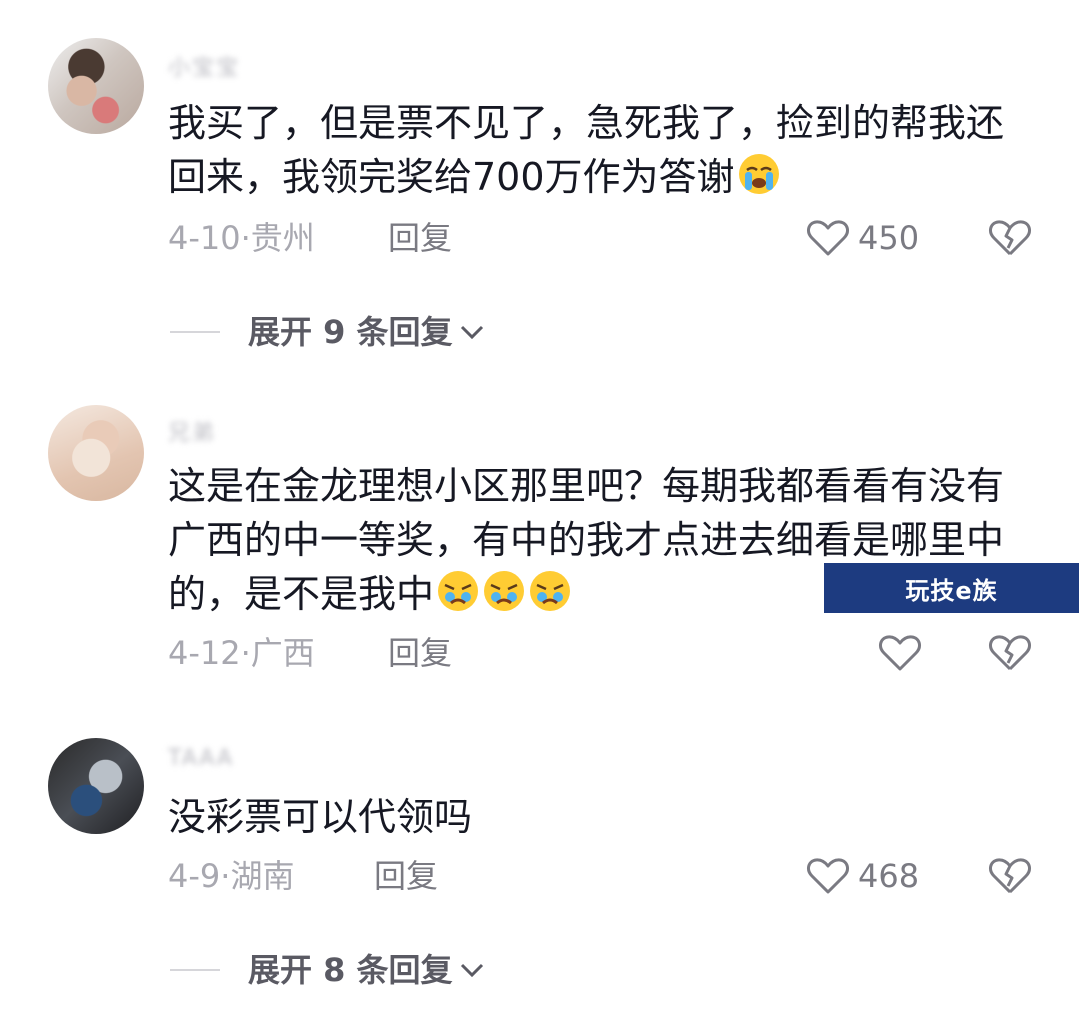  I want to click on comment-text-content: 我买了，但是票不见了，急死我了，捡到的帮我还回来，我领完奖给700万作为答谢, so click(586, 150).